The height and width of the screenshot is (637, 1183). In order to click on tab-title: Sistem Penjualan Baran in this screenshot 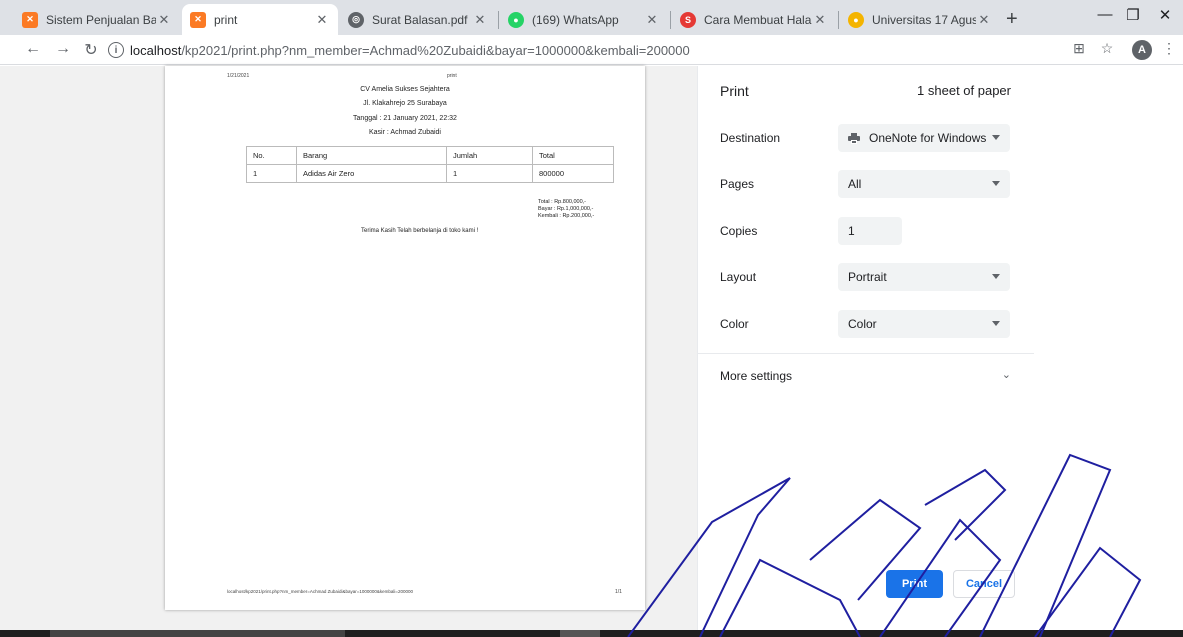, I will do `click(101, 19)`.